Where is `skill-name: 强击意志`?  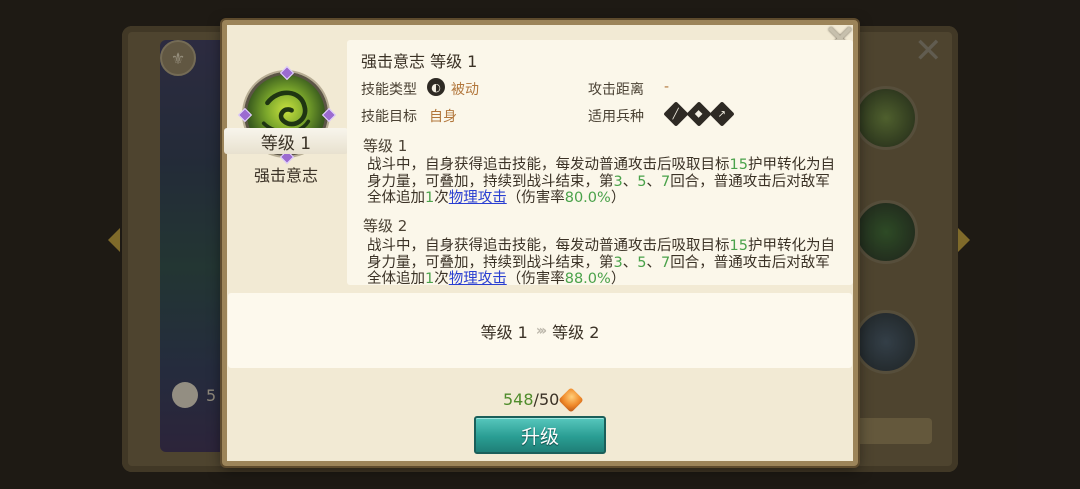
skill-name: 强击意志 is located at coordinates (285, 175).